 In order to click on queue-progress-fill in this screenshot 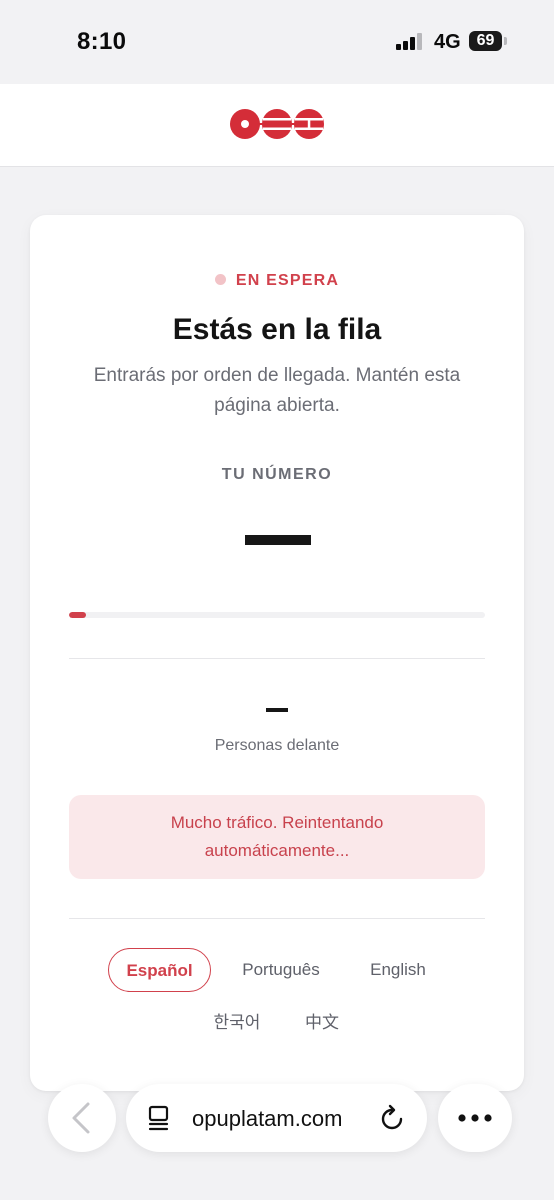, I will do `click(77, 615)`.